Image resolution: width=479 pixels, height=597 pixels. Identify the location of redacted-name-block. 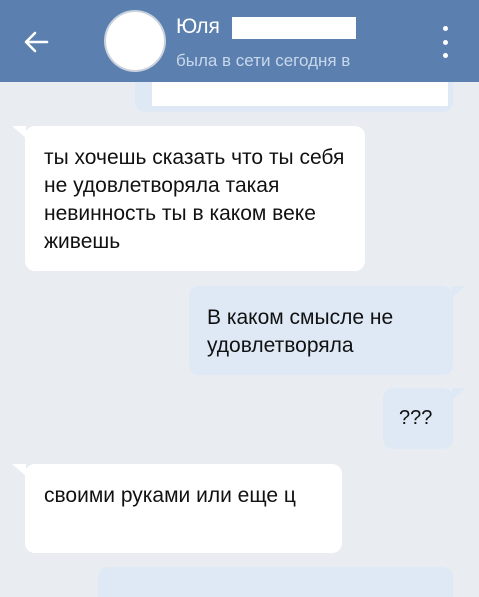
(294, 28).